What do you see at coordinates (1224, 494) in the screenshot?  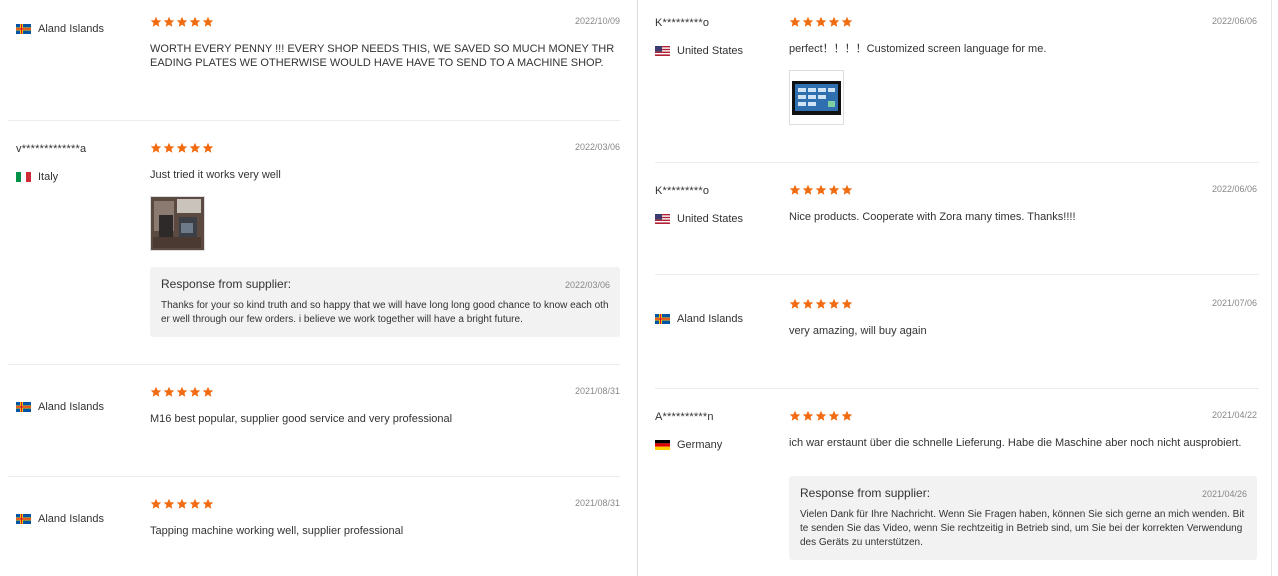 I see `response-date: 2021/04/26` at bounding box center [1224, 494].